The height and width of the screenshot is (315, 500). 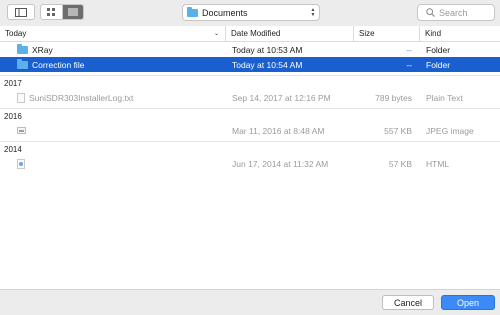 What do you see at coordinates (42, 49) in the screenshot?
I see `file-name: XRay` at bounding box center [42, 49].